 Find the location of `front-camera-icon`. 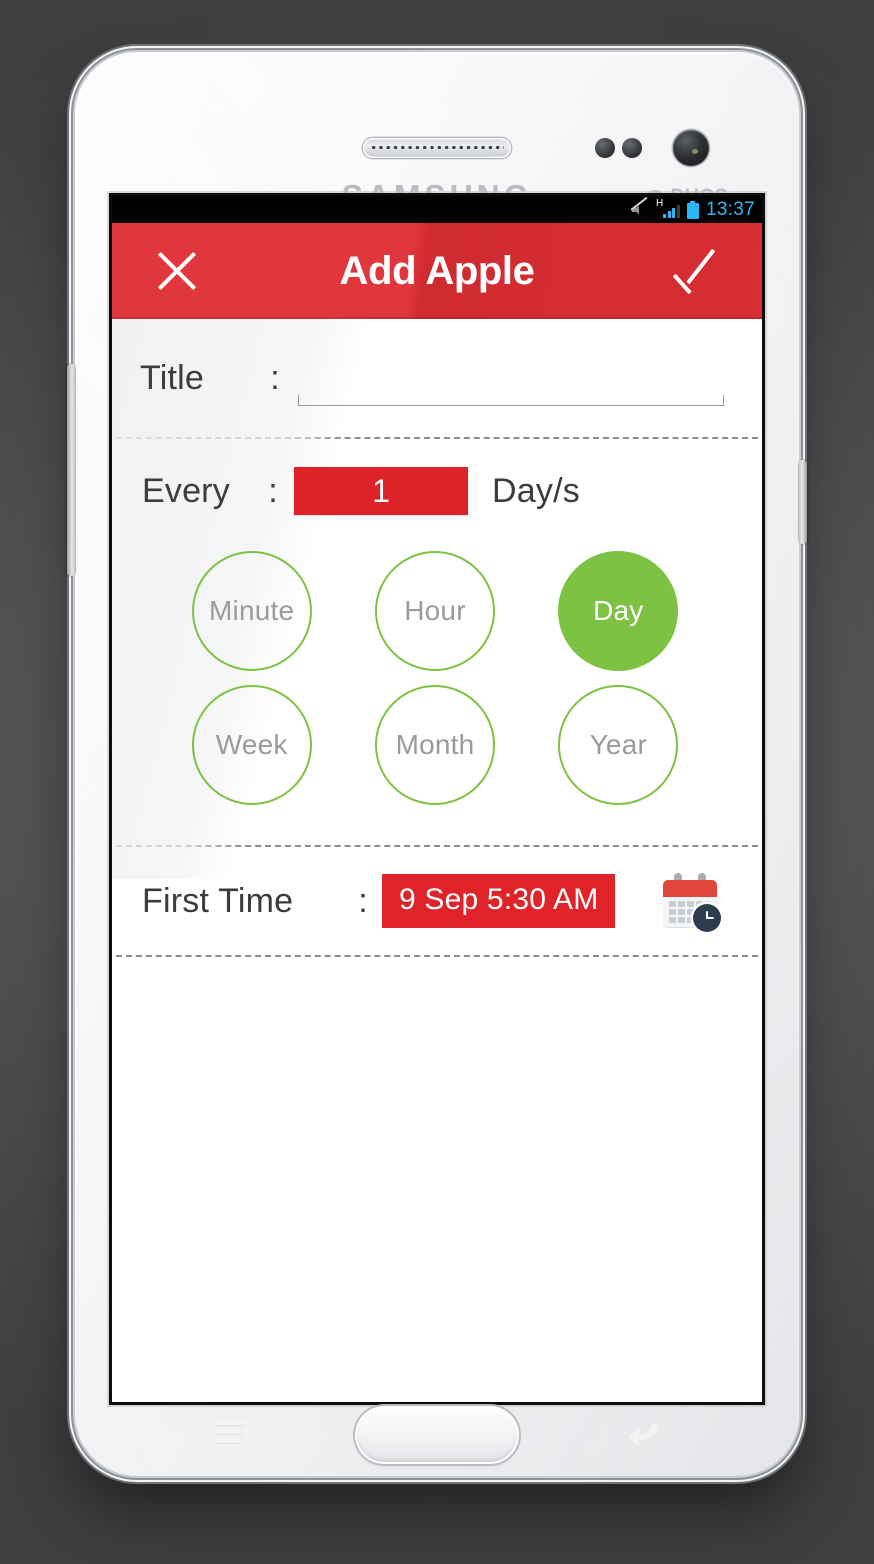

front-camera-icon is located at coordinates (691, 148).